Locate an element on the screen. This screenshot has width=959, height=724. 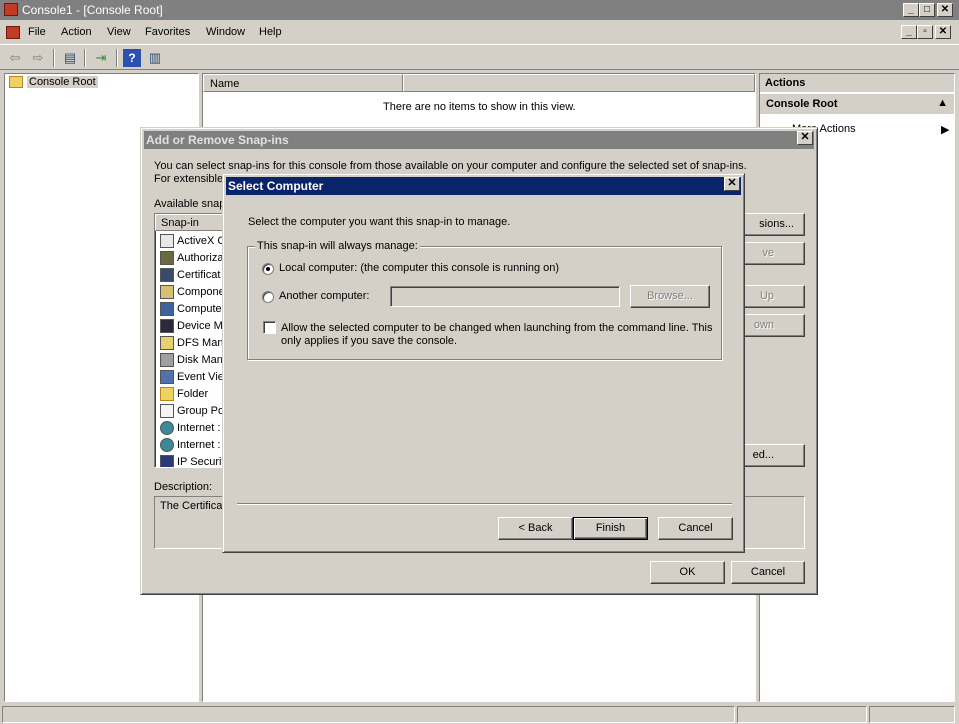
activex-icon is located at coordinates (167, 241).